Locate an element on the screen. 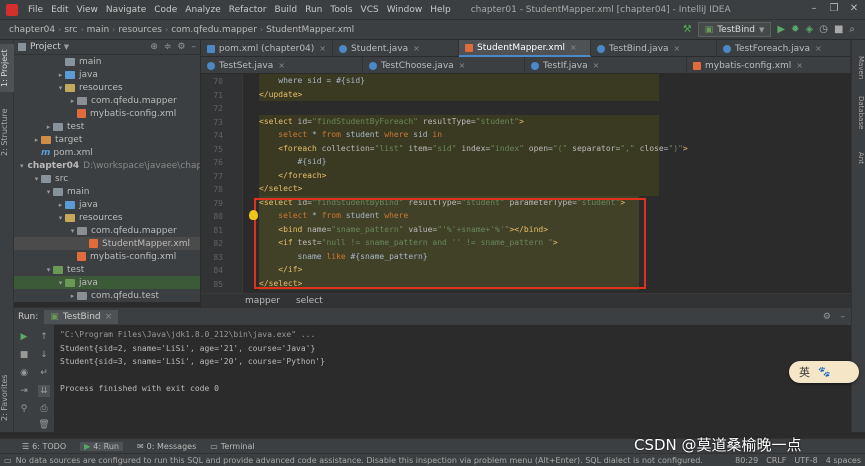  camera-icon: ◉ is located at coordinates (24, 373).